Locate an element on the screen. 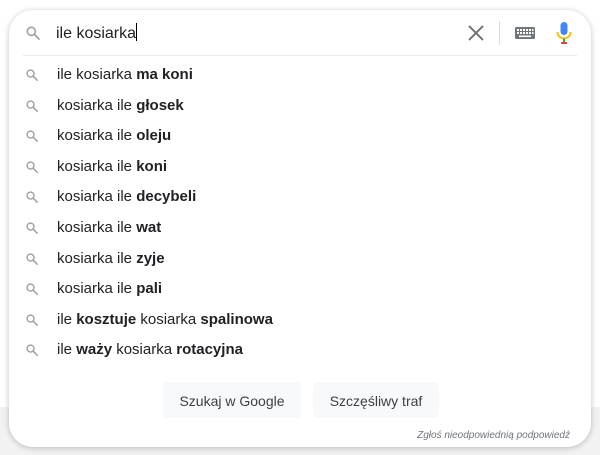 The width and height of the screenshot is (600, 455). suggestion-prefix: ile kosiarka is located at coordinates (97, 74).